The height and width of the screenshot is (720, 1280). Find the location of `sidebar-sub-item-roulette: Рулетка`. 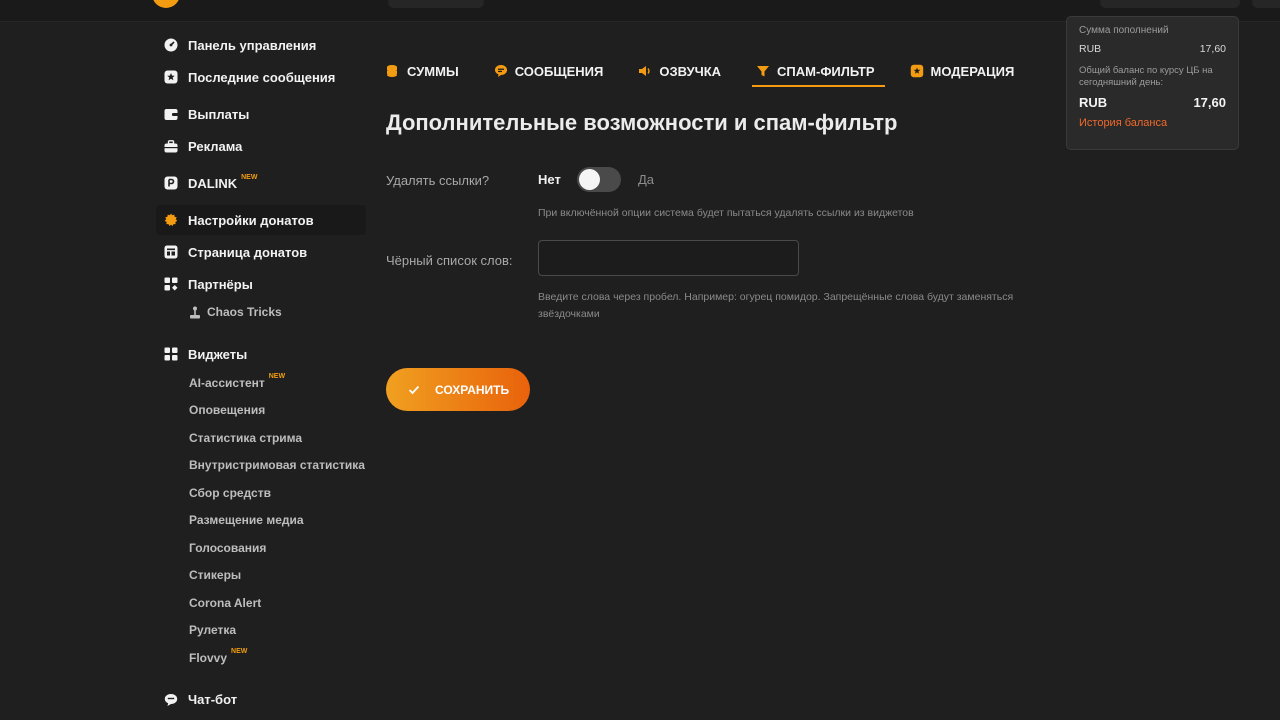

sidebar-sub-item-roulette: Рулетка is located at coordinates (261, 631).